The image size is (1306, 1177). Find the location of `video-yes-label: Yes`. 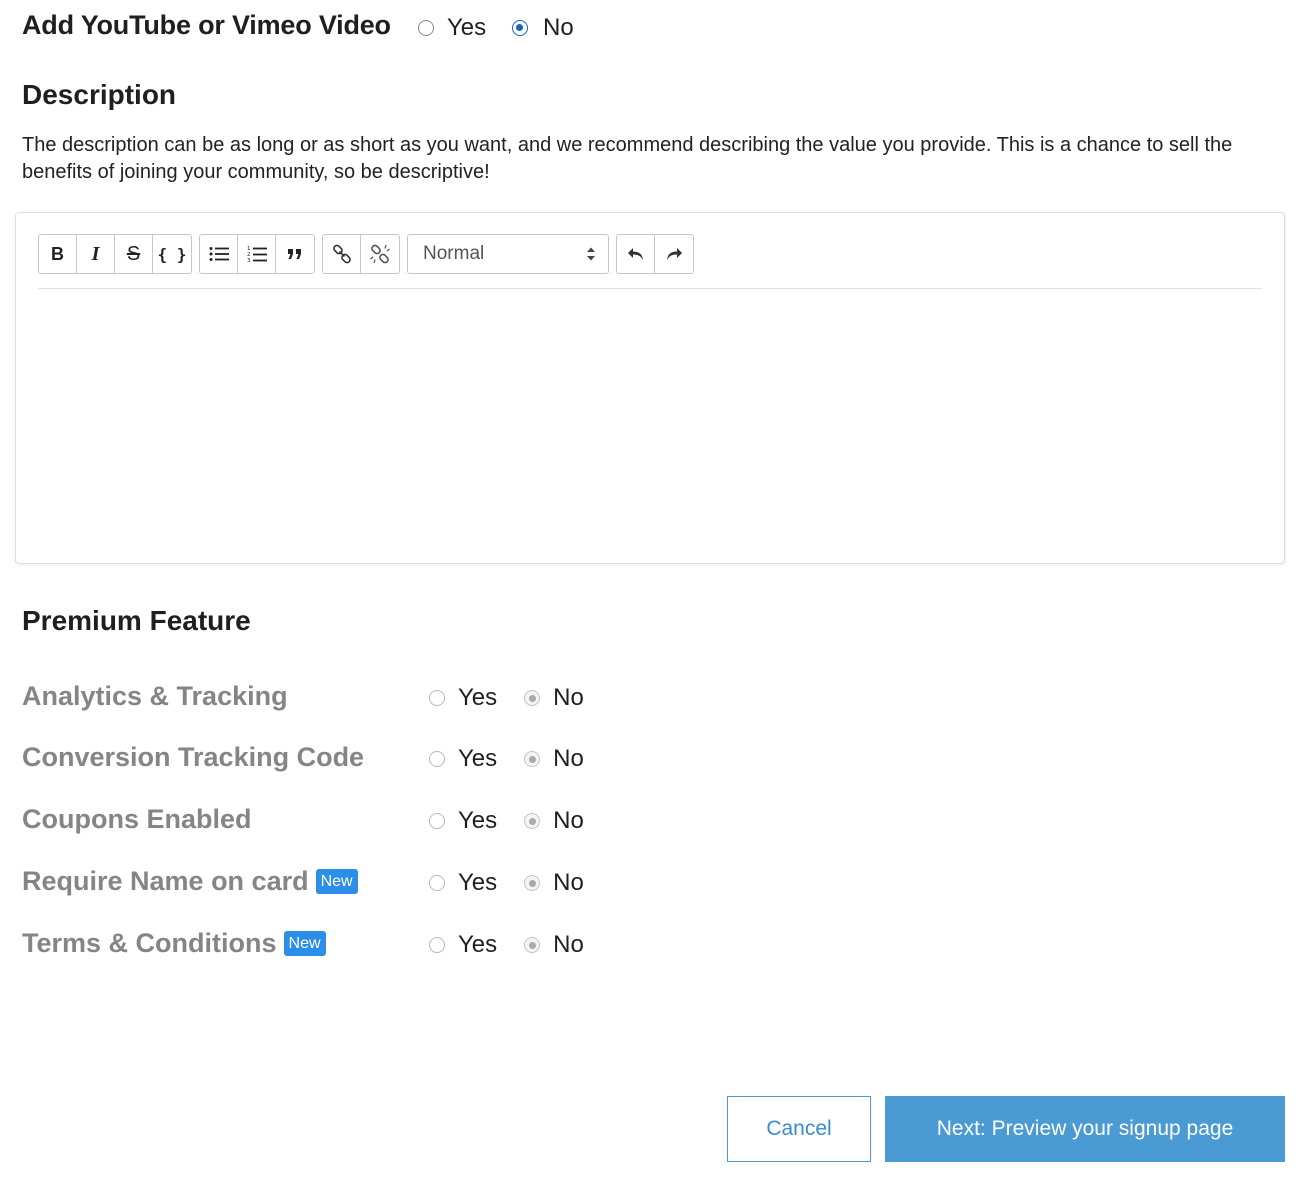

video-yes-label: Yes is located at coordinates (467, 27).